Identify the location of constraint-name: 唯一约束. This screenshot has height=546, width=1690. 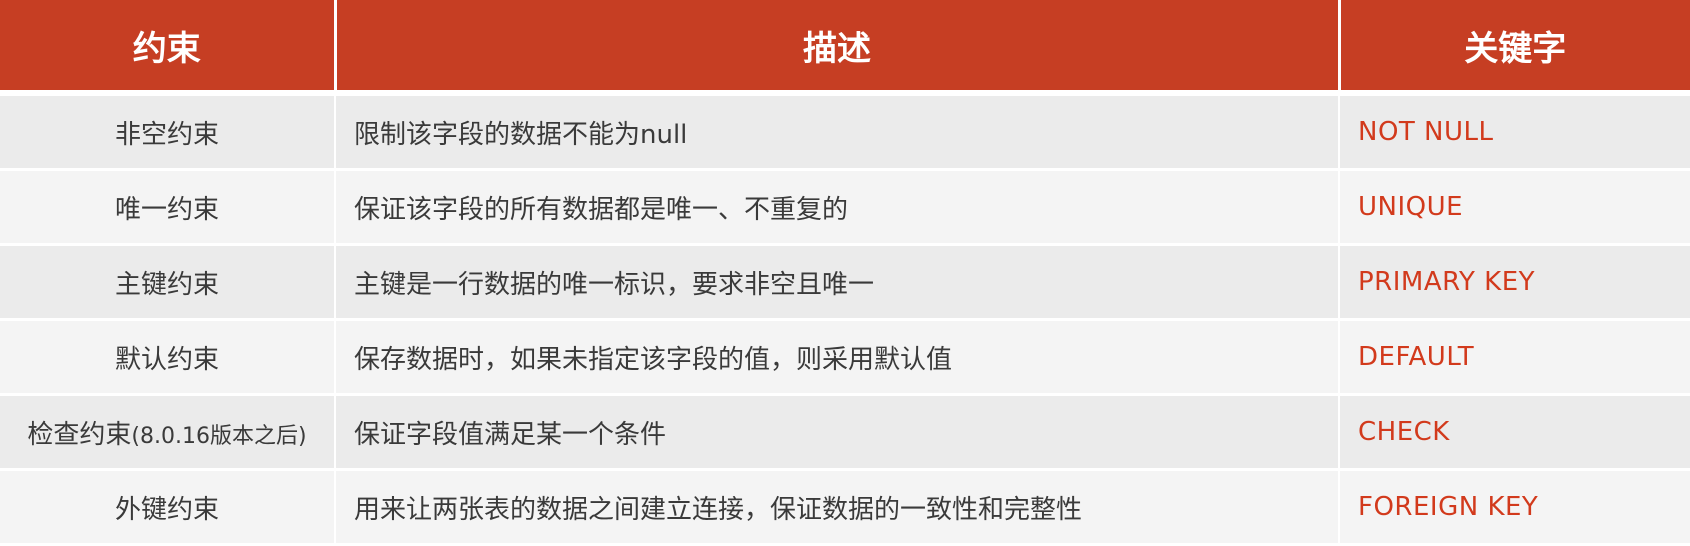
(166, 209).